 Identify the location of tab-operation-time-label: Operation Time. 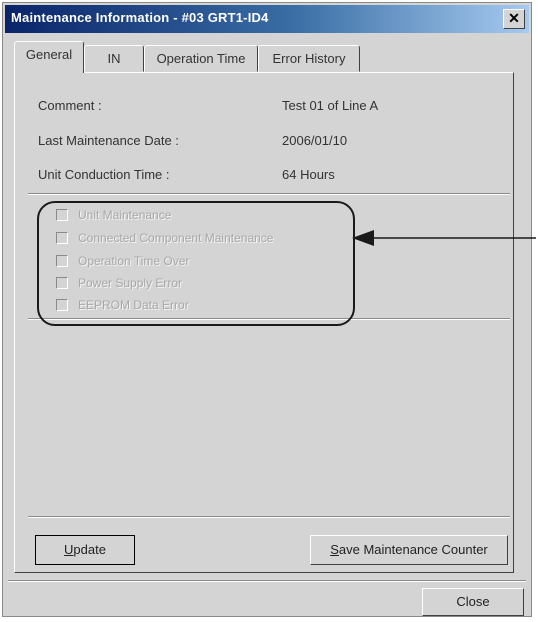
(201, 58).